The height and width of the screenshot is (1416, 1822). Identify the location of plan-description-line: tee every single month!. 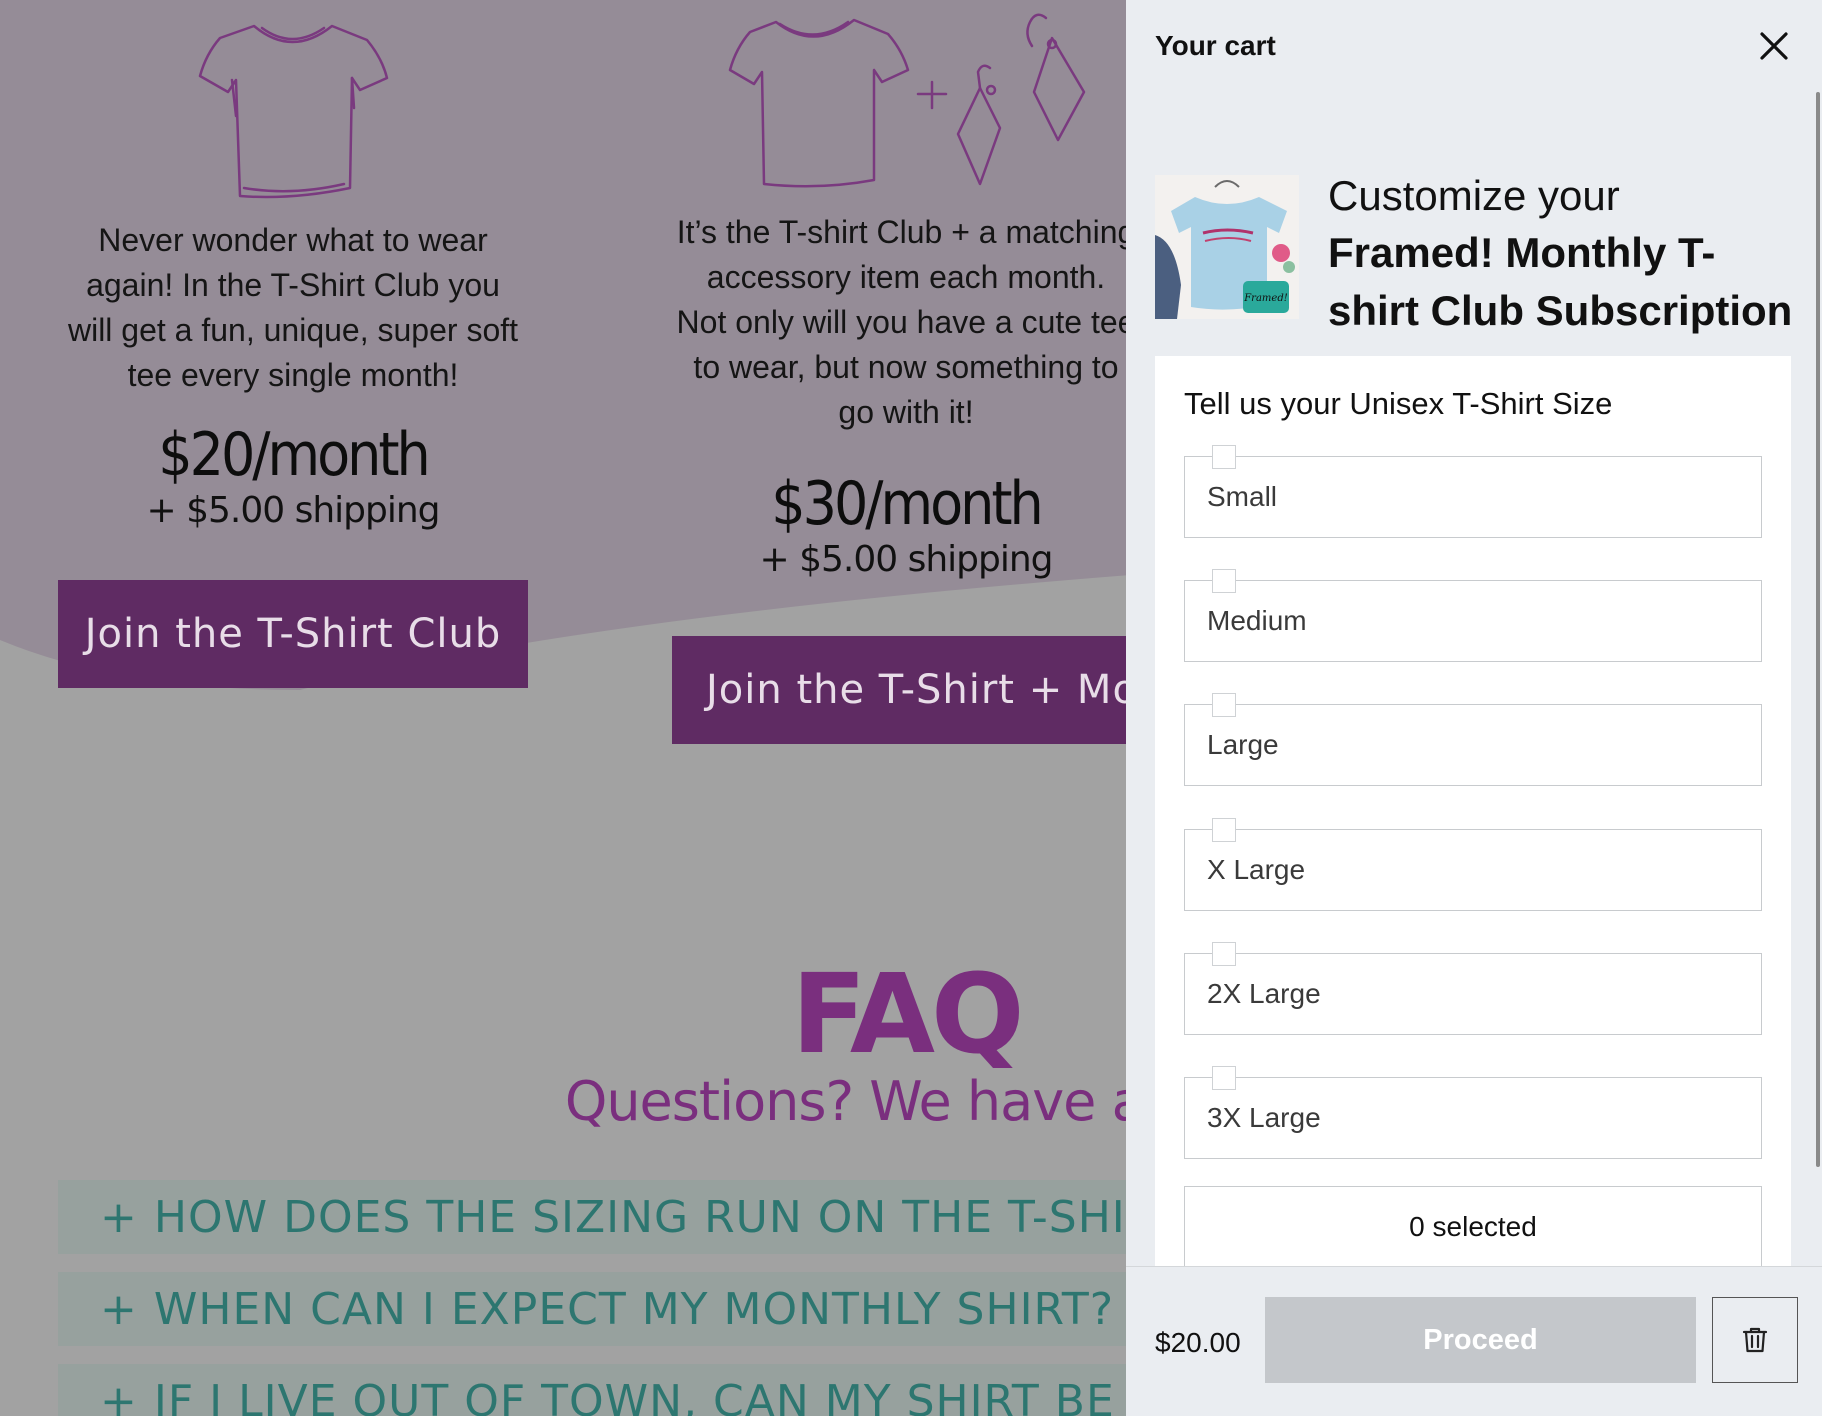
(293, 375).